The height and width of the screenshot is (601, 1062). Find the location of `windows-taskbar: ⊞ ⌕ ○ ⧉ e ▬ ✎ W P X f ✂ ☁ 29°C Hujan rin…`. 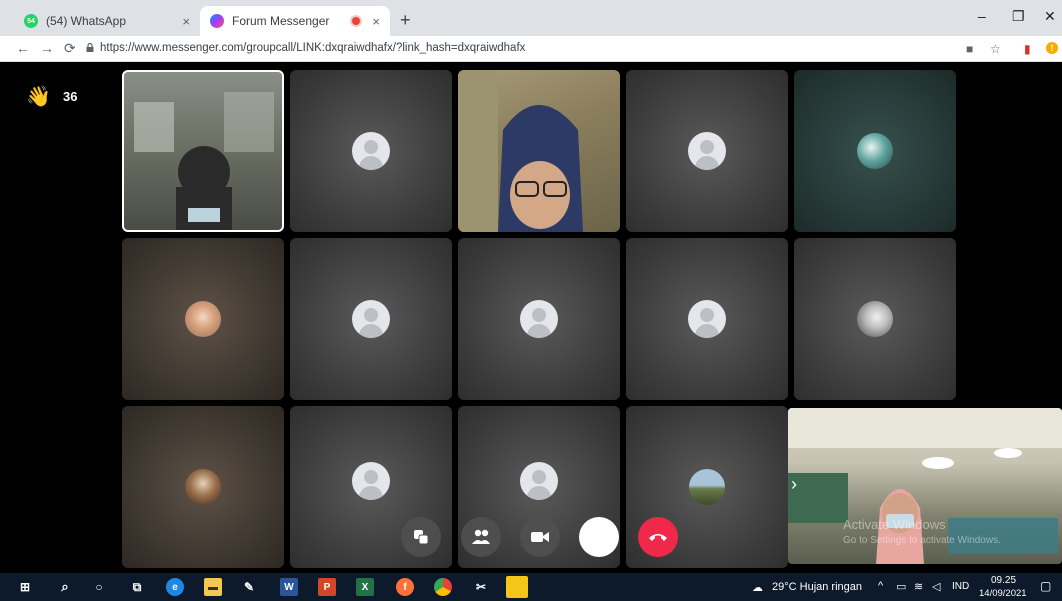

windows-taskbar: ⊞ ⌕ ○ ⧉ e ▬ ✎ W P X f ✂ ☁ 29°C Hujan rin… is located at coordinates (531, 587).